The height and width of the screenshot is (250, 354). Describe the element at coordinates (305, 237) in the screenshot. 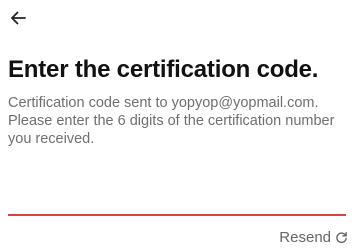

I see `resend-label: Resend` at that location.